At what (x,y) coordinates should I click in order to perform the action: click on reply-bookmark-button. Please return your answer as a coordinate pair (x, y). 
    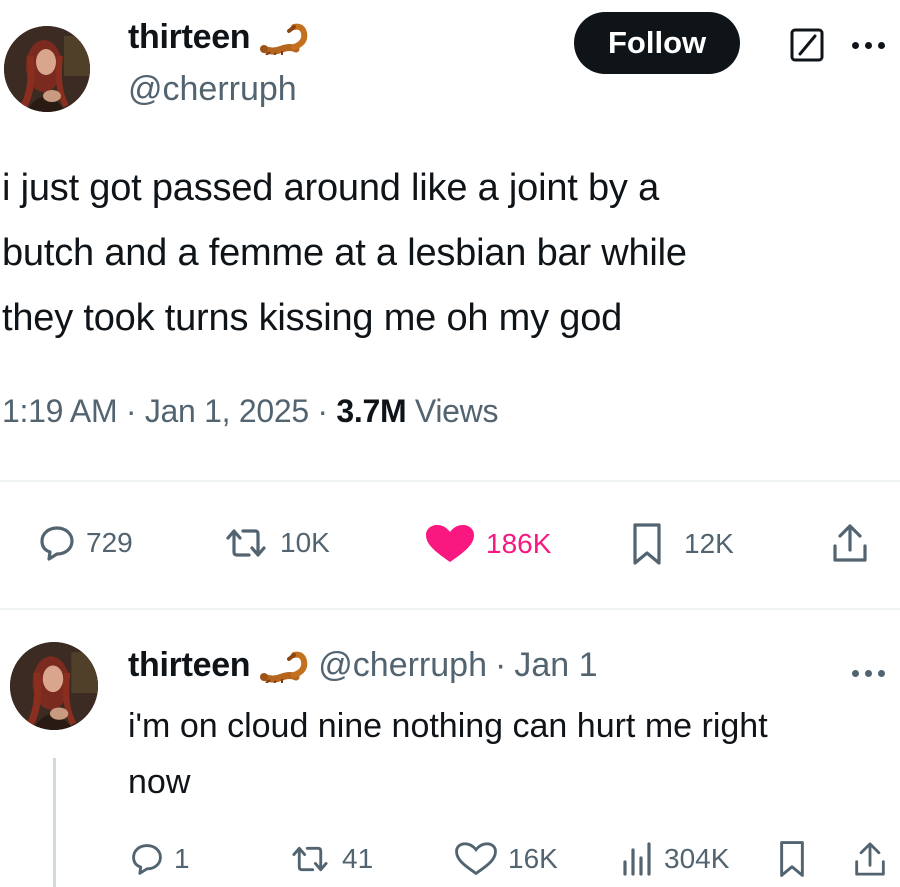
    Looking at the image, I should click on (792, 859).